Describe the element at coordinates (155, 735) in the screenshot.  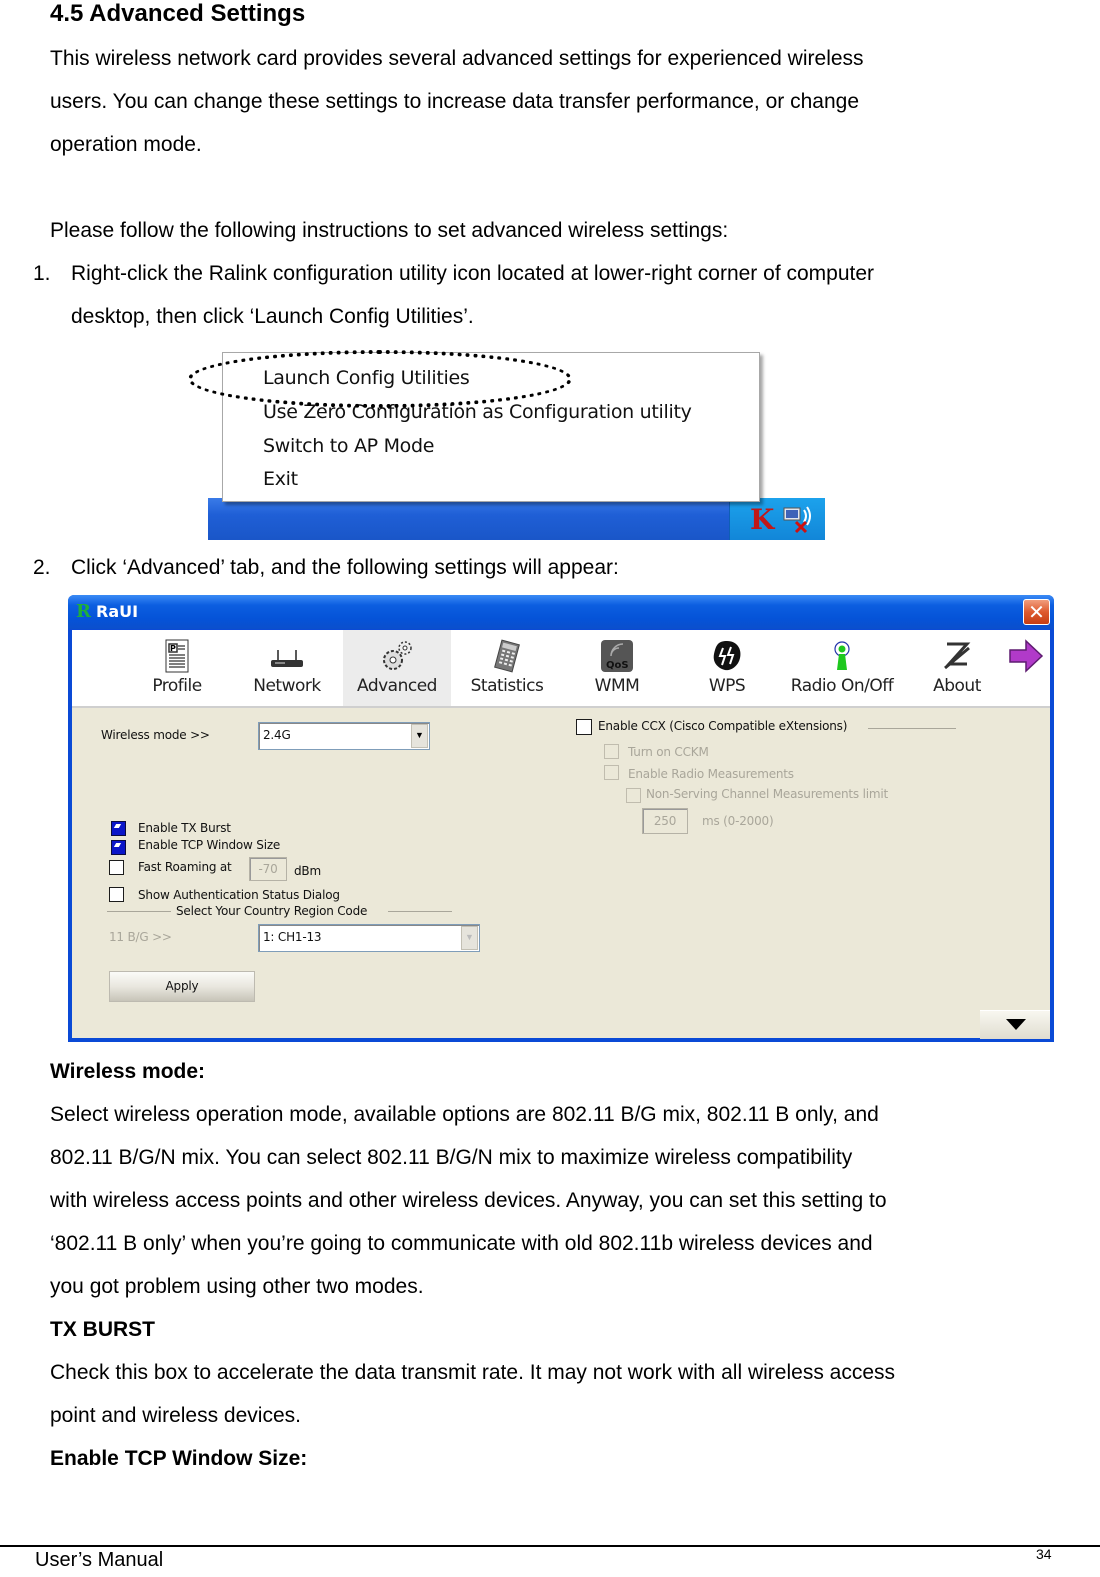
I see `wireless-mode-label: Wireless mode >>` at that location.